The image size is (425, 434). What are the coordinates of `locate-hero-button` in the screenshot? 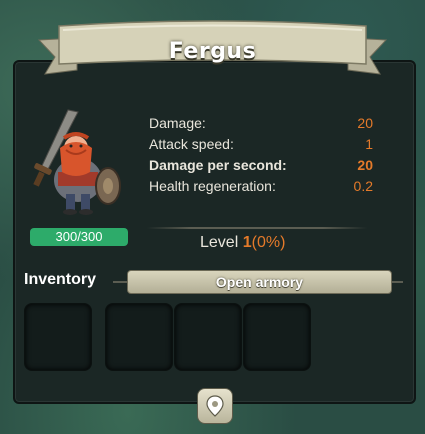 It's located at (215, 406).